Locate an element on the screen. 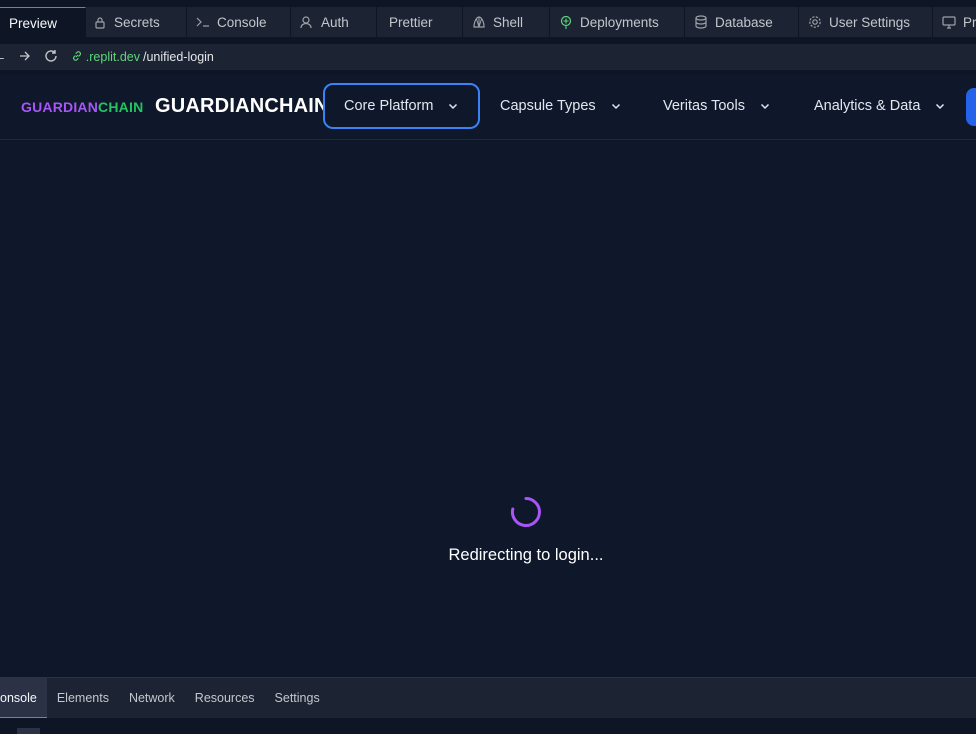 Image resolution: width=976 pixels, height=734 pixels. tab-user-settings: User Settings is located at coordinates (866, 22).